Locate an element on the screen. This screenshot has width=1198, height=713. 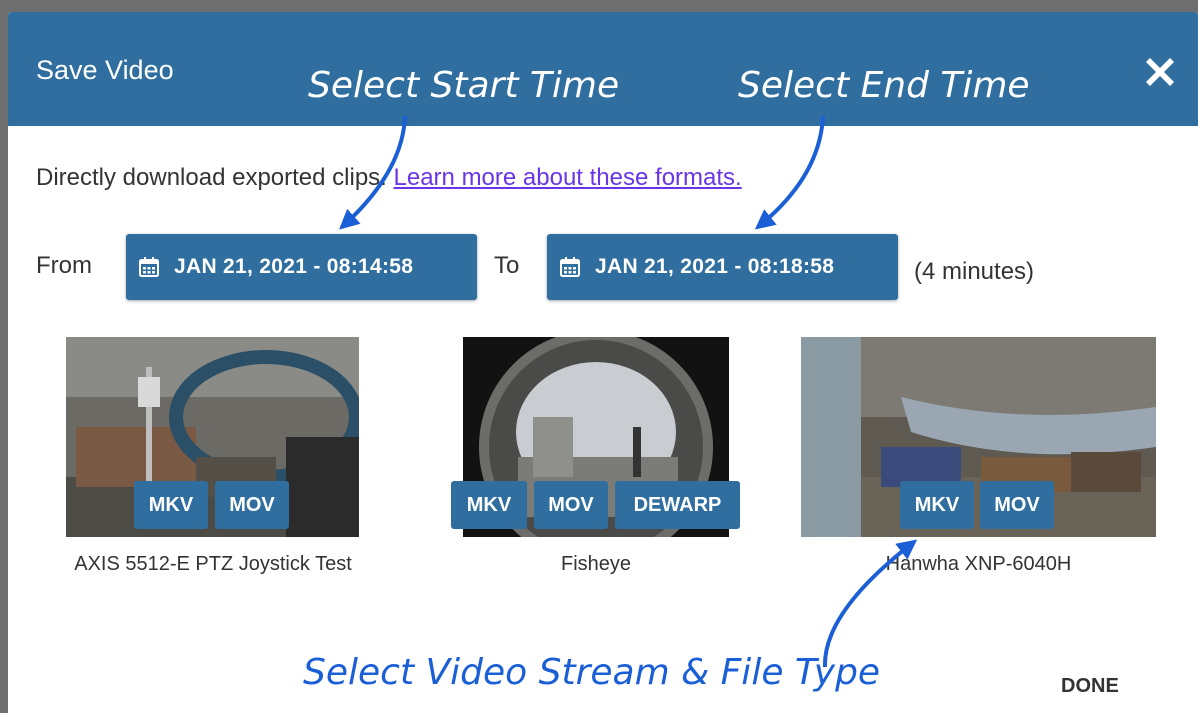
learn-more-link: Learn more about these formats. is located at coordinates (568, 177).